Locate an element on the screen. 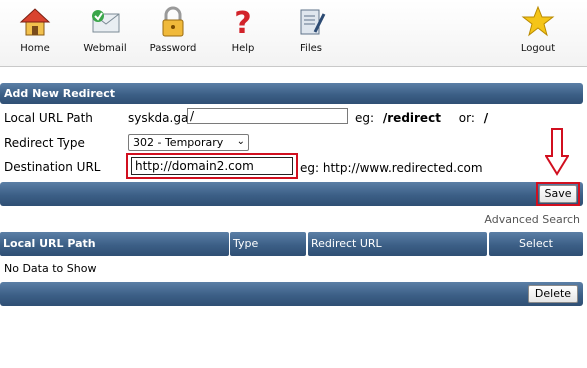 This screenshot has width=587, height=368. column-select: Select is located at coordinates (536, 244).